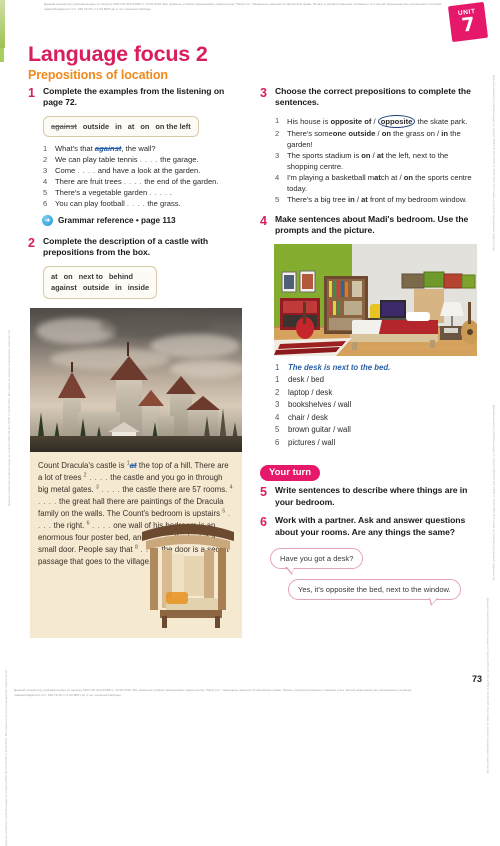  What do you see at coordinates (308, 417) in the screenshot?
I see `item-text: chair / desk` at bounding box center [308, 417].